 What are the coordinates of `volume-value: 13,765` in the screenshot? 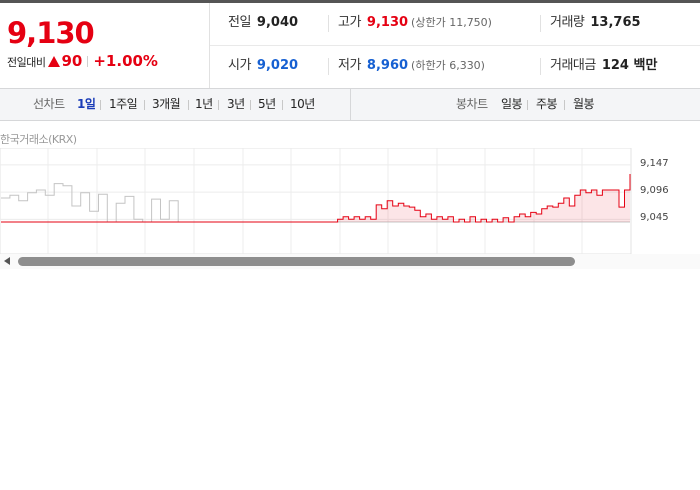 It's located at (615, 22).